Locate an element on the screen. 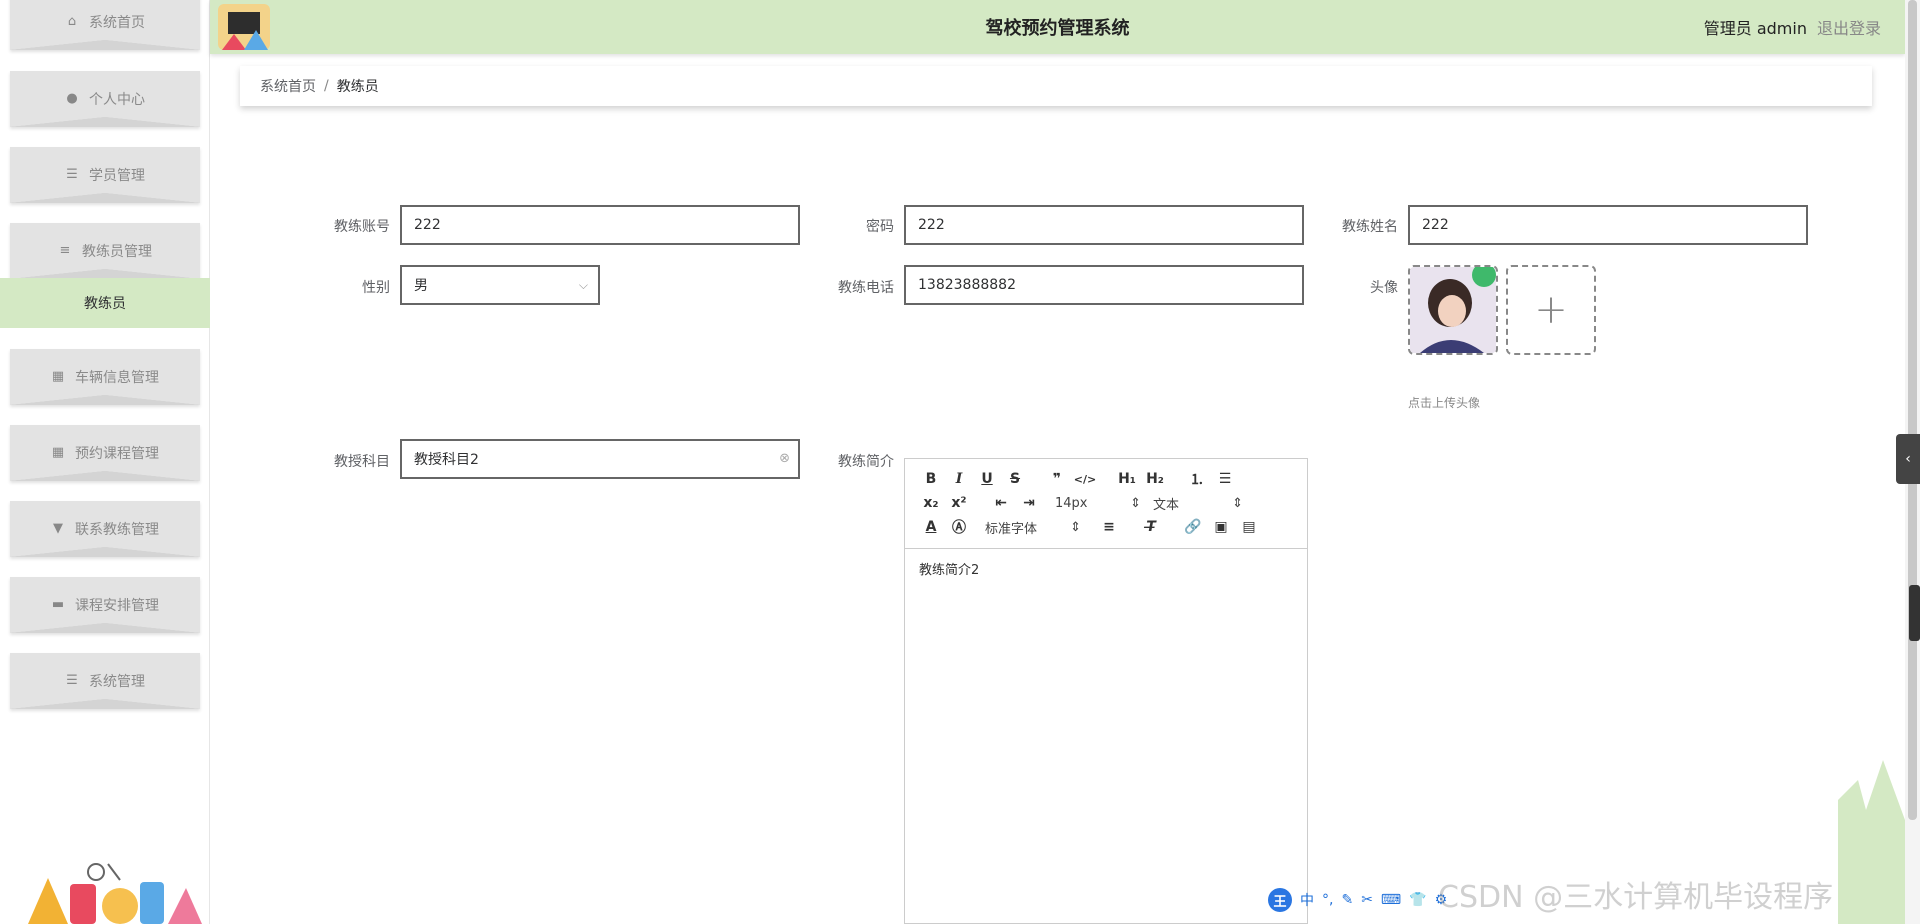 This screenshot has height=924, width=1920. account-label: 教练账号 is located at coordinates (362, 227).